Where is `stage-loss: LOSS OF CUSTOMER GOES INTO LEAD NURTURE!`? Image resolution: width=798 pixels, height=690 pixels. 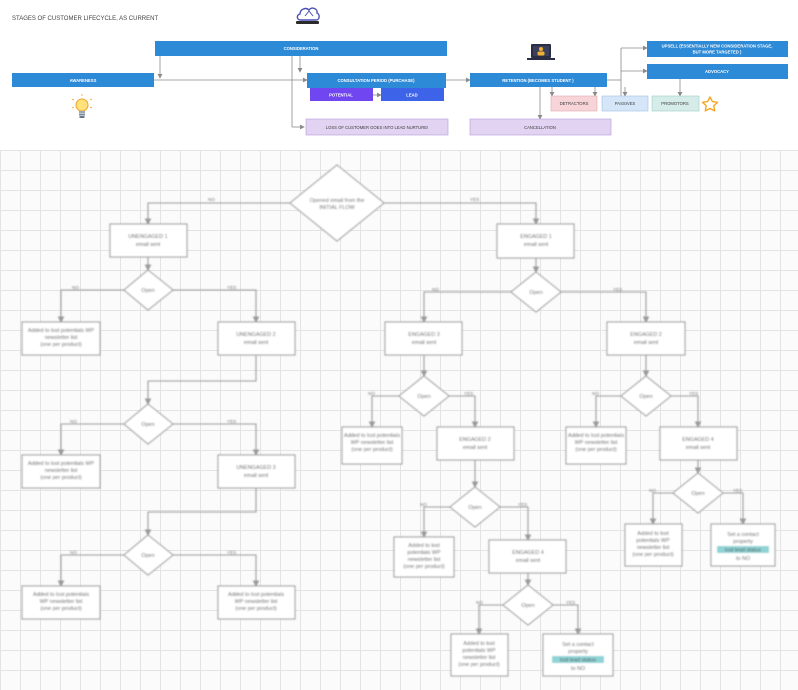 stage-loss: LOSS OF CUSTOMER GOES INTO LEAD NURTURE! is located at coordinates (377, 127).